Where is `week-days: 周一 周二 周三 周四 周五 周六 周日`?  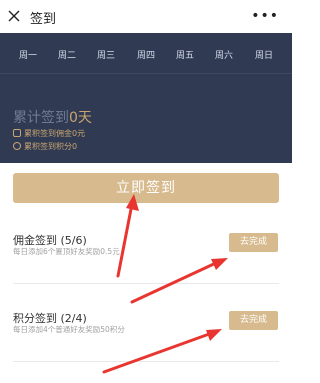 week-days: 周一 周二 周三 周四 周五 周六 周日 is located at coordinates (146, 55).